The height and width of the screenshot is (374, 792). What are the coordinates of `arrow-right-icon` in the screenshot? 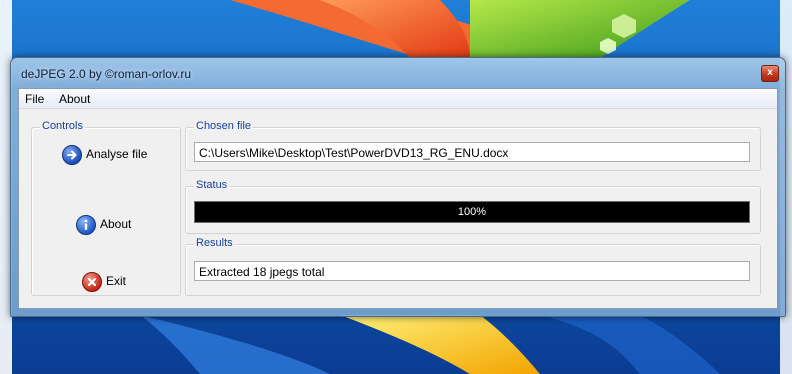 It's located at (72, 155).